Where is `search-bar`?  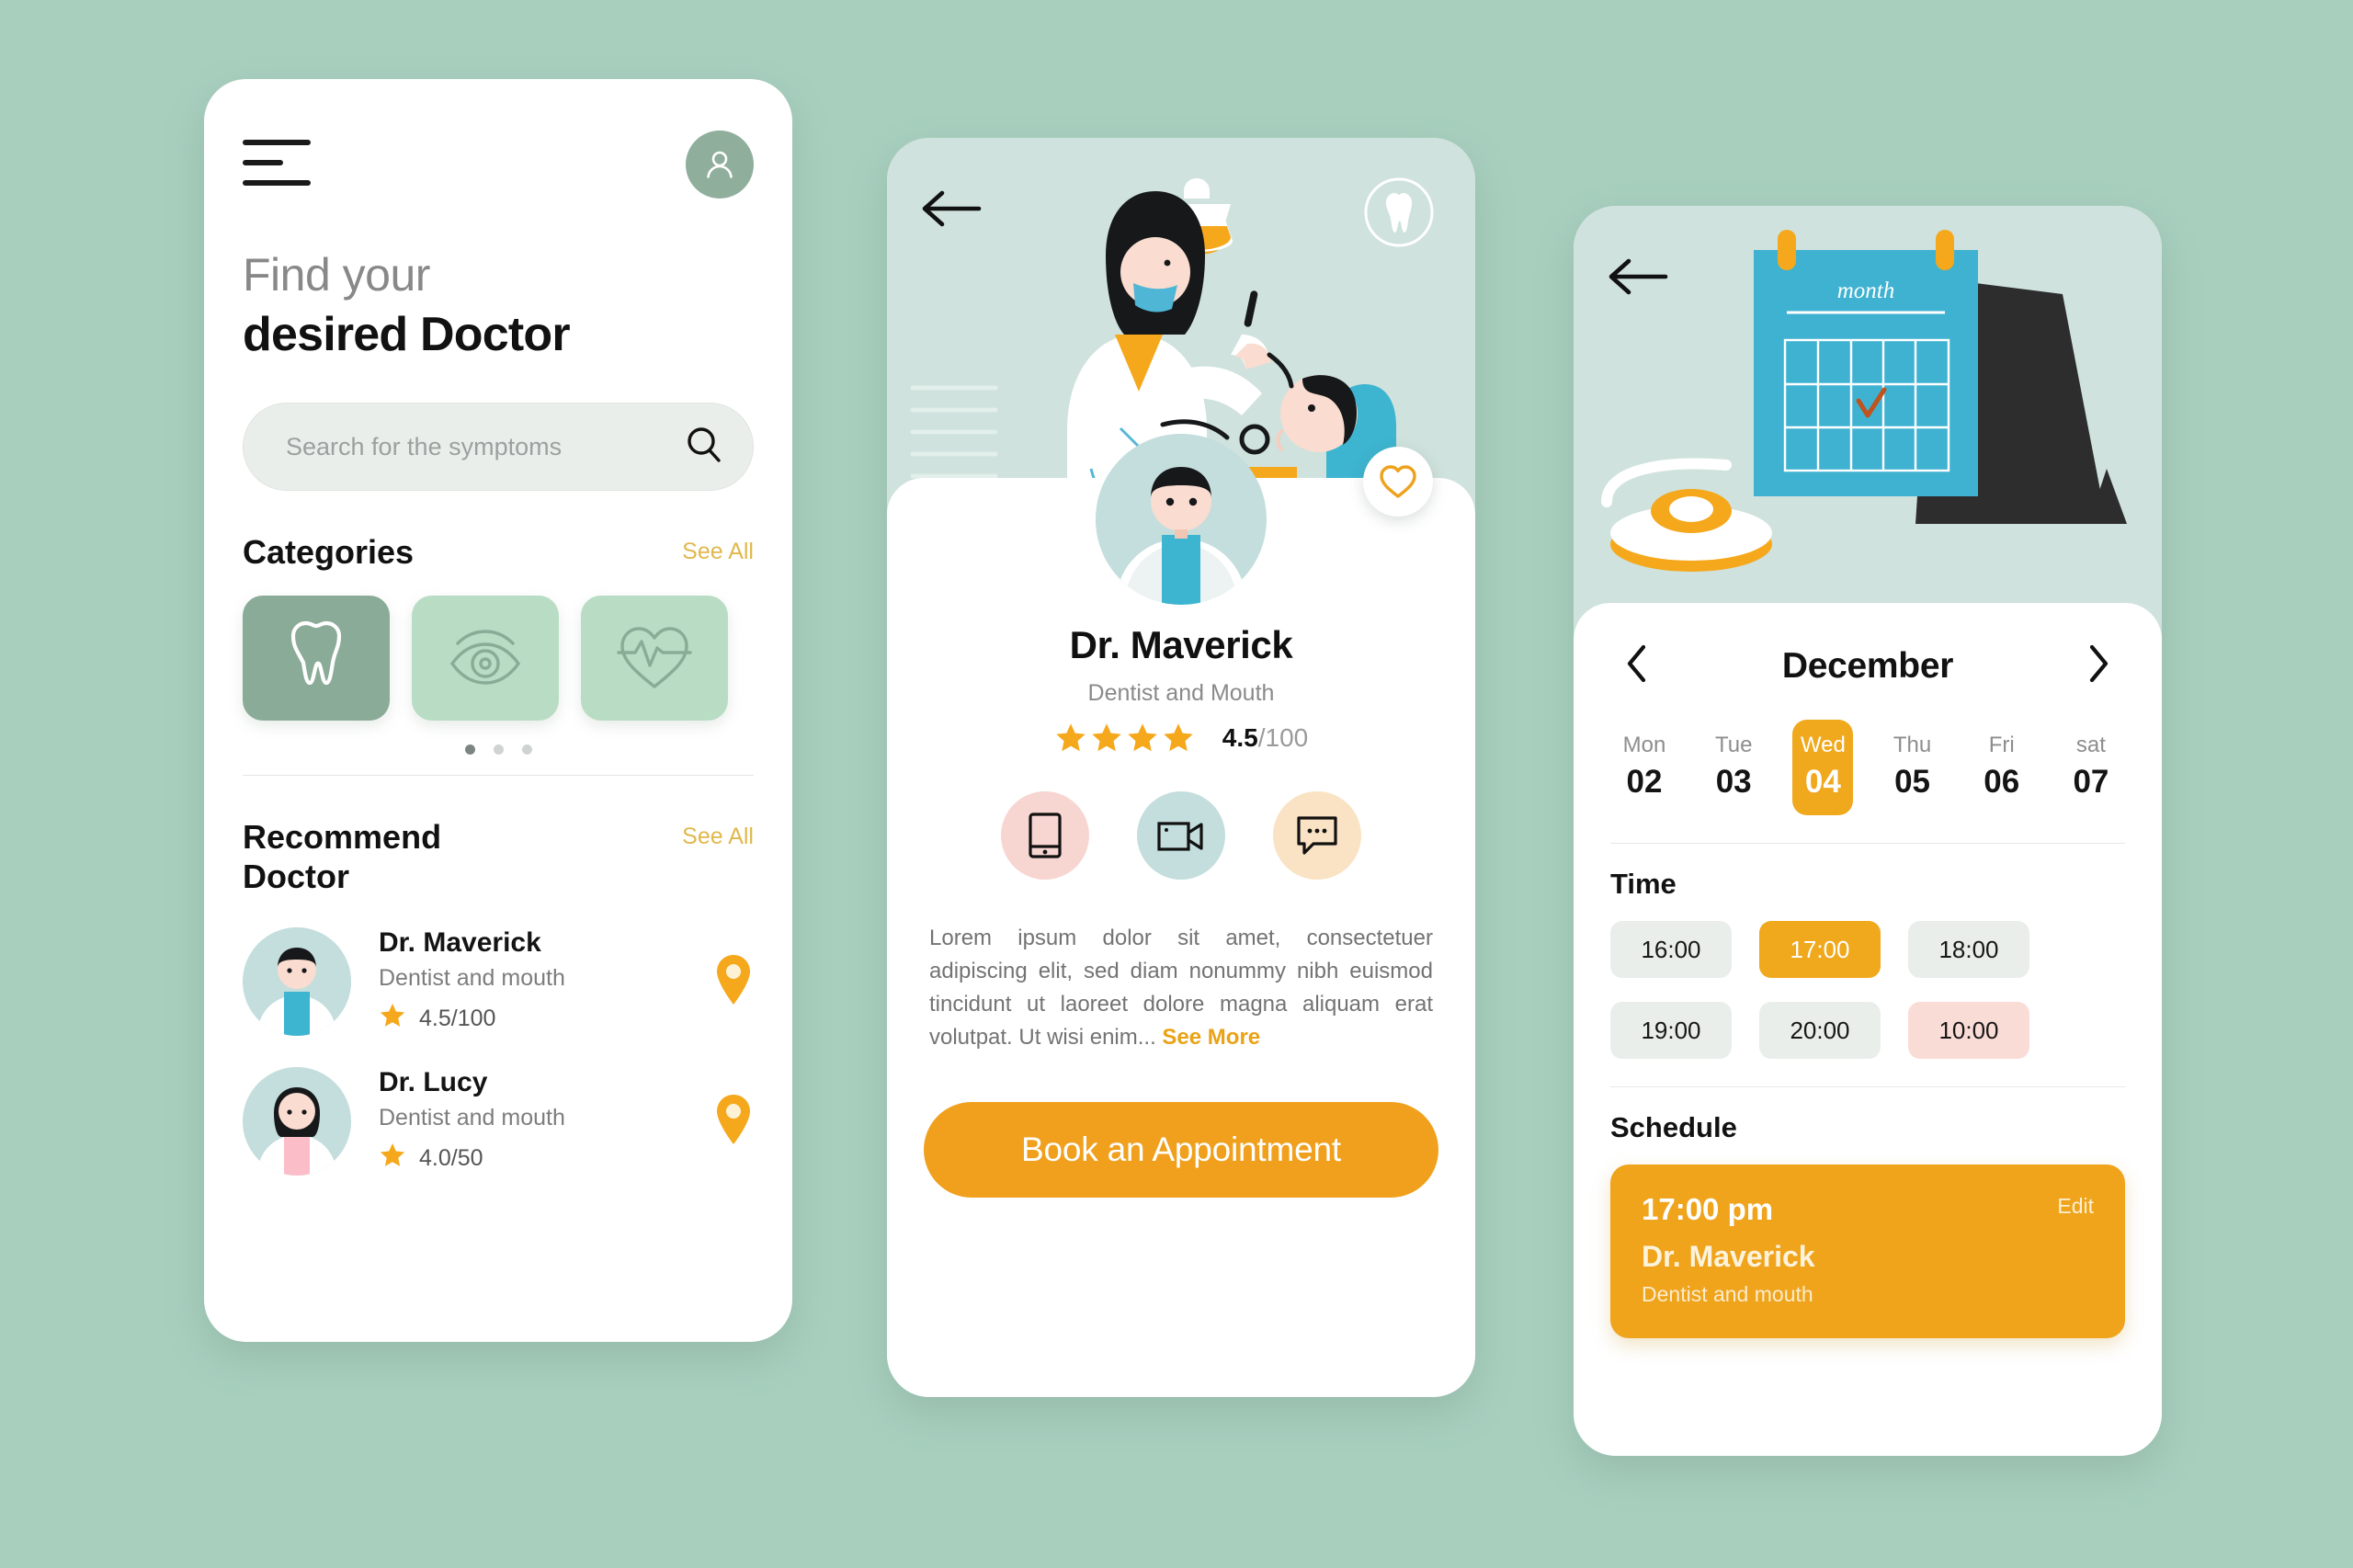
search-bar is located at coordinates (499, 447).